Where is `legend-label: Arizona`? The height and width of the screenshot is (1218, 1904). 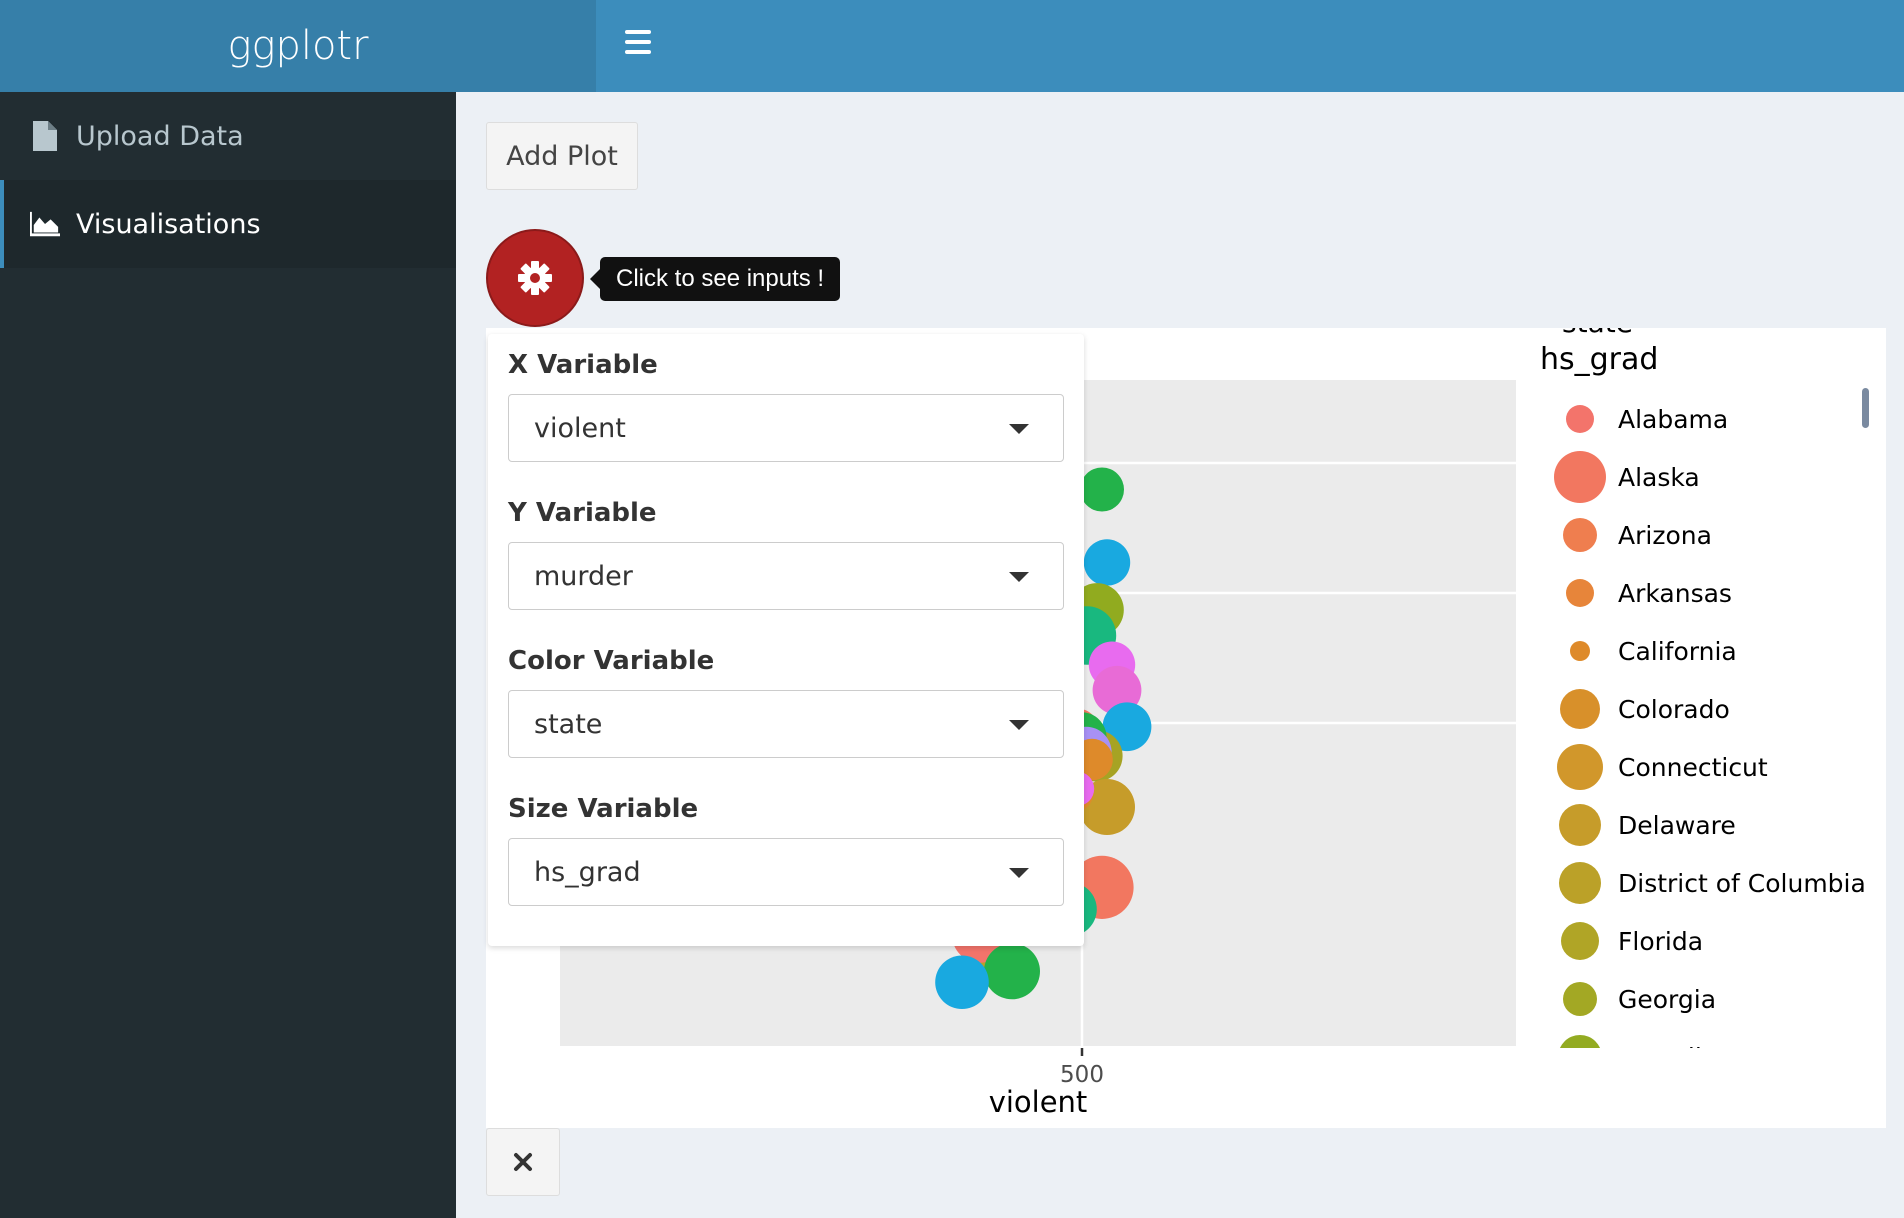 legend-label: Arizona is located at coordinates (1665, 535).